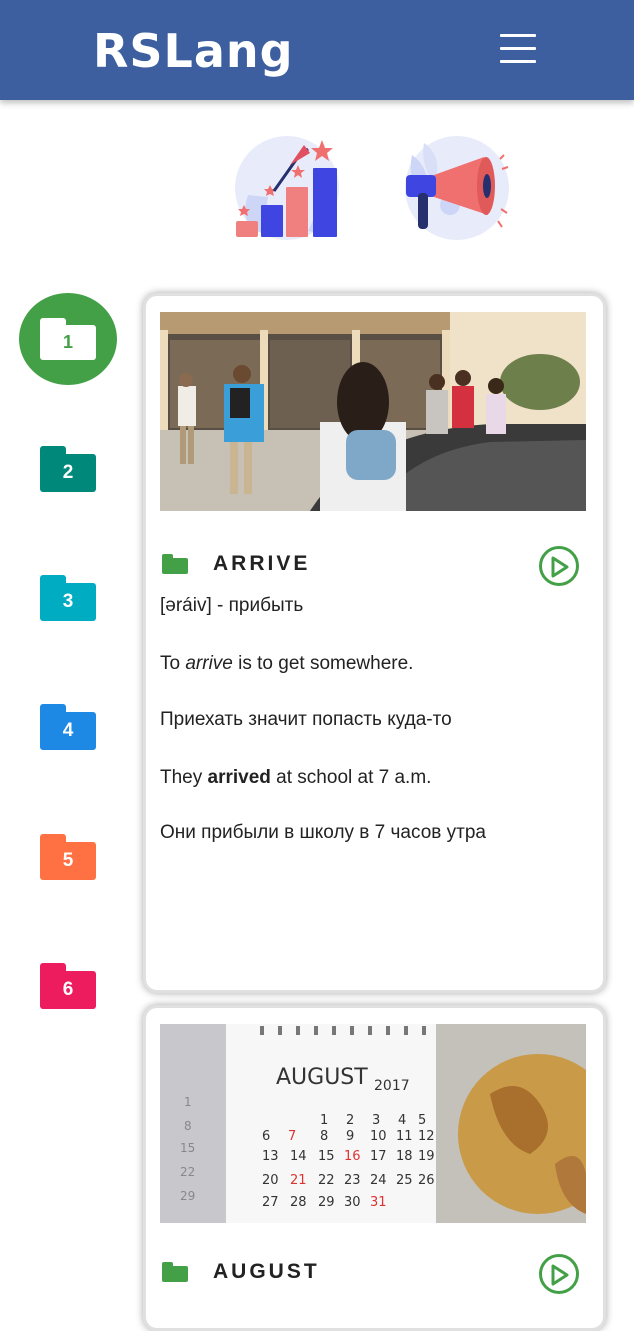 The width and height of the screenshot is (634, 1331). Describe the element at coordinates (373, 566) in the screenshot. I see `word-header: ARRIVE` at that location.